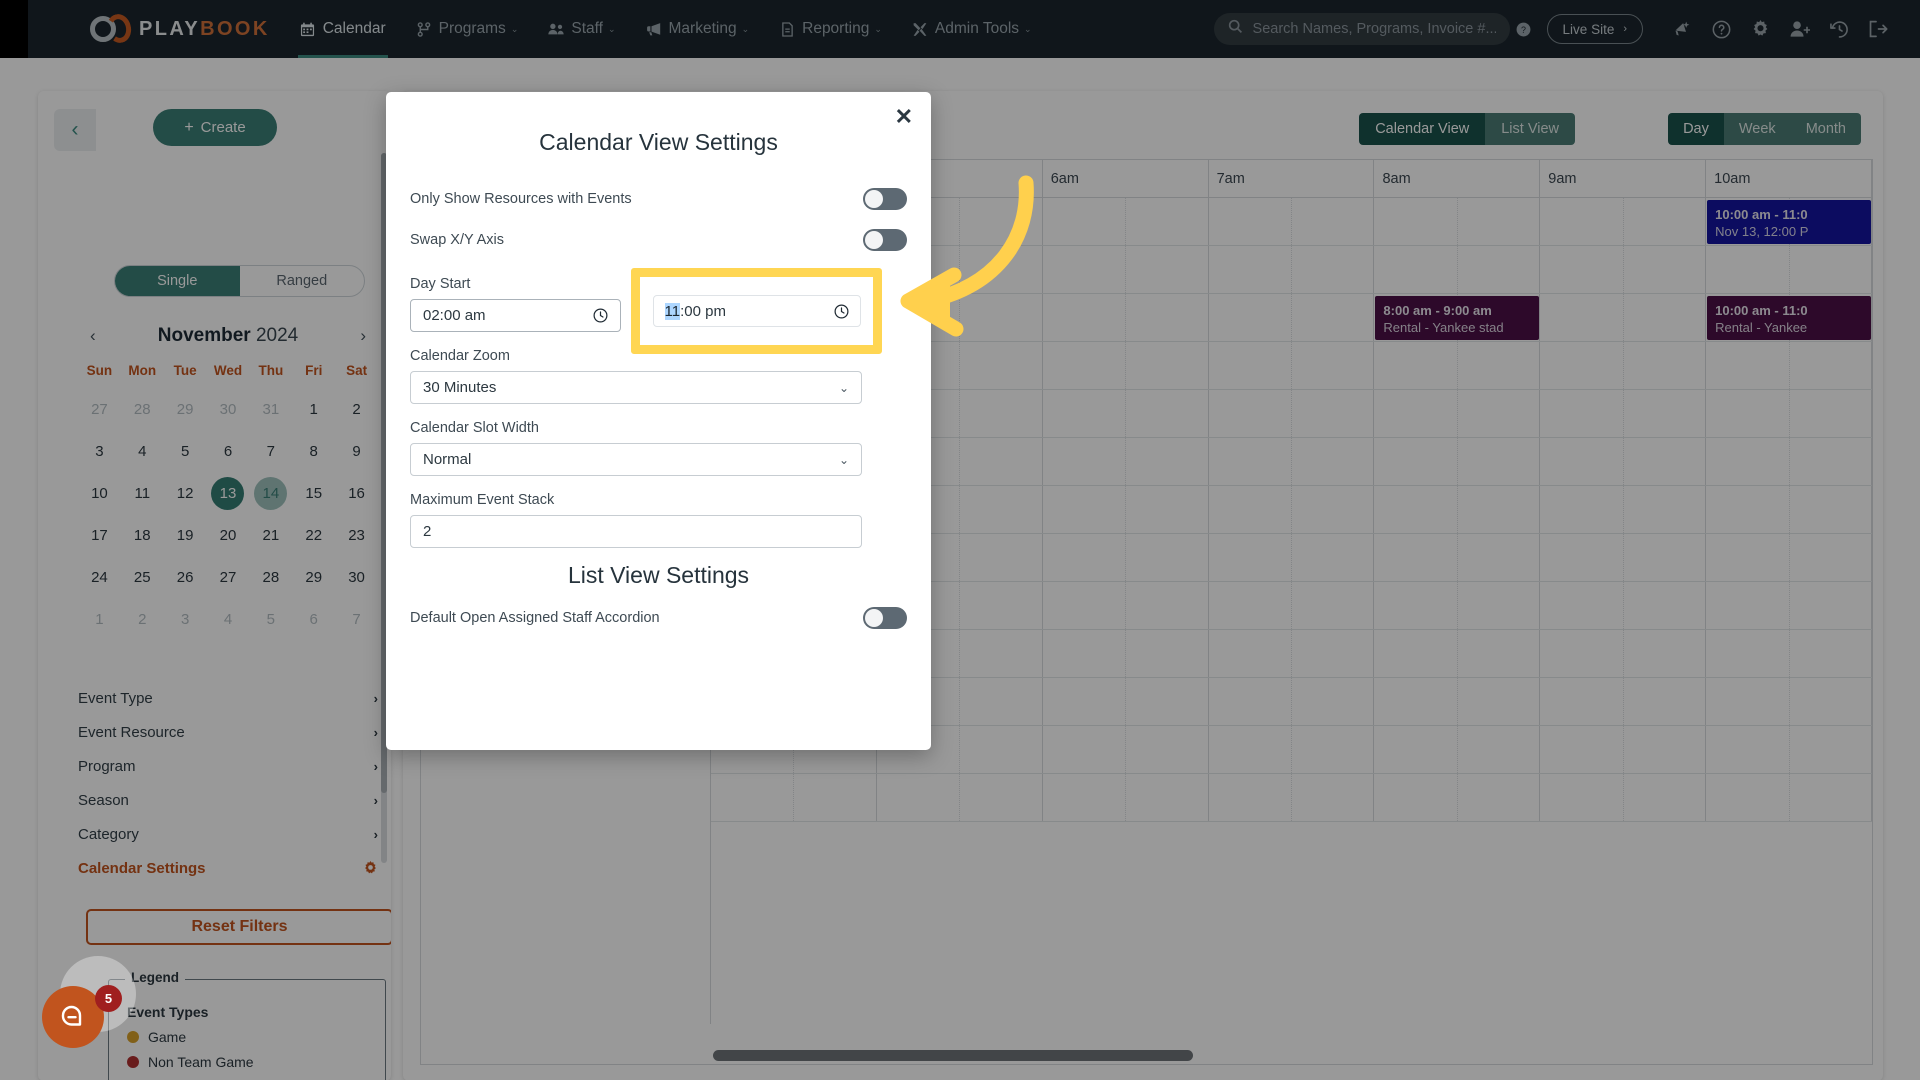 The image size is (1920, 1080). What do you see at coordinates (474, 428) in the screenshot?
I see `slot-width-label: Calendar Slot Width` at bounding box center [474, 428].